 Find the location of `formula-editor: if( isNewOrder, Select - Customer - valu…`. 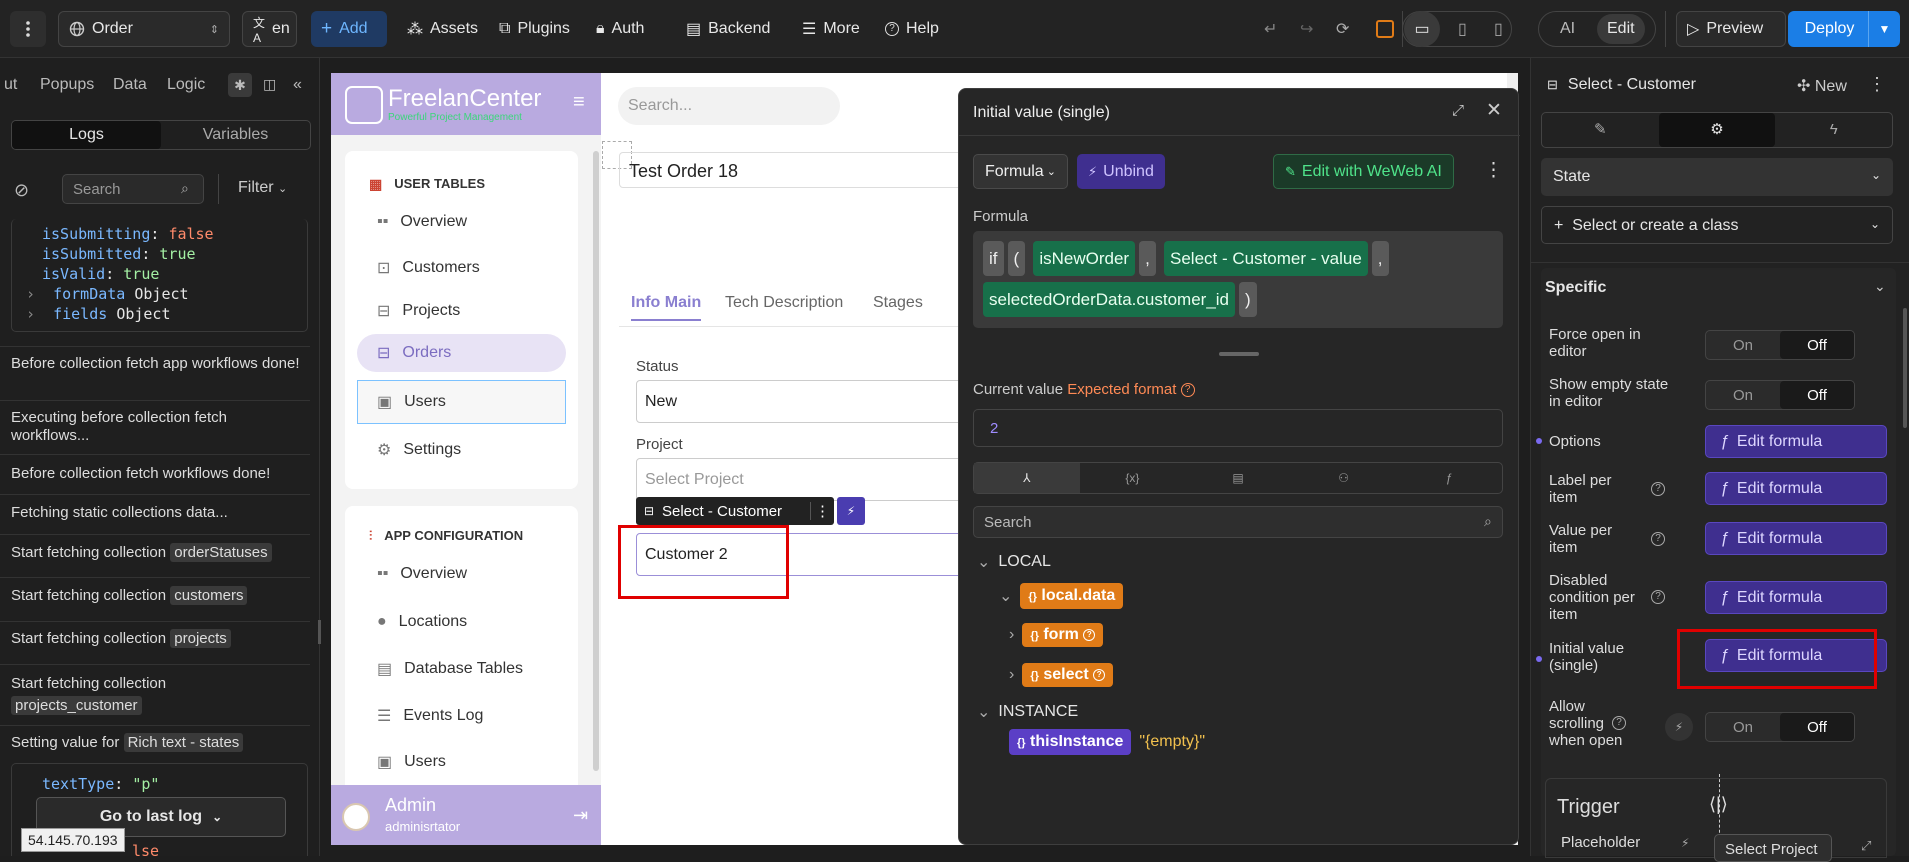

formula-editor: if( isNewOrder, Select - Customer - valu… is located at coordinates (1238, 279).